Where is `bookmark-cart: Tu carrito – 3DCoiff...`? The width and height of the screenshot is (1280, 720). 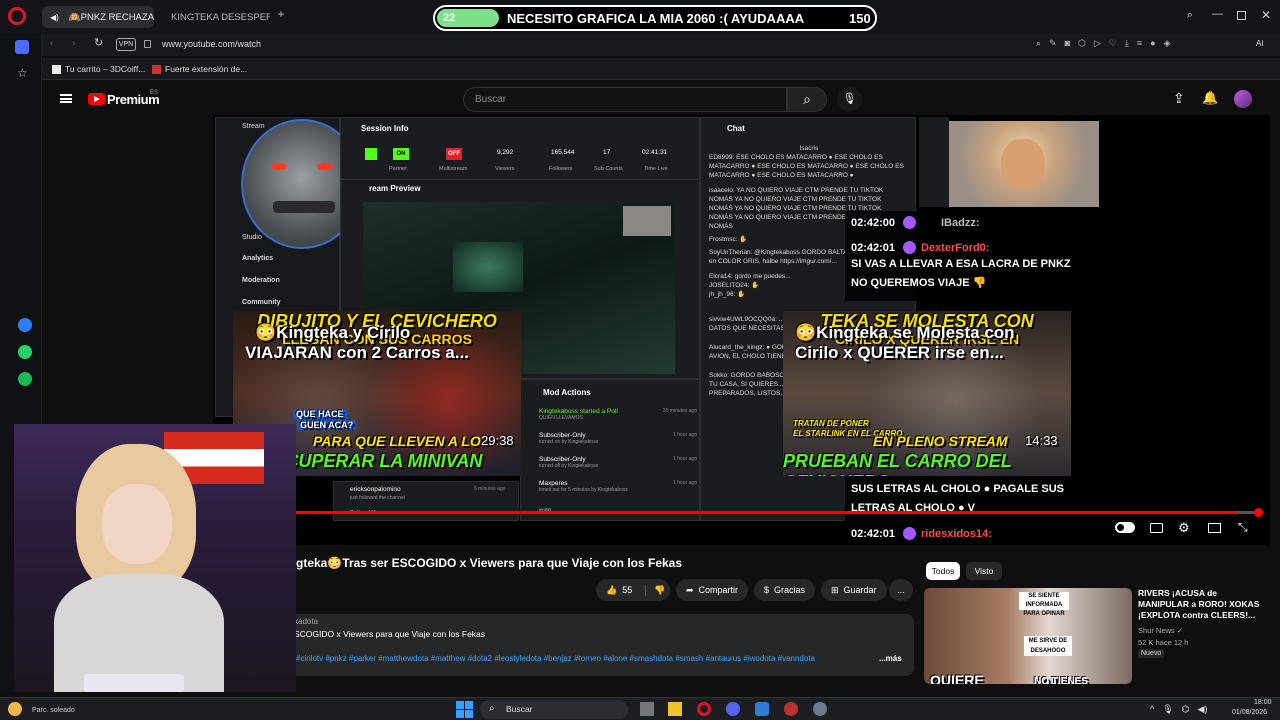 bookmark-cart: Tu carrito – 3DCoiff... is located at coordinates (98, 69).